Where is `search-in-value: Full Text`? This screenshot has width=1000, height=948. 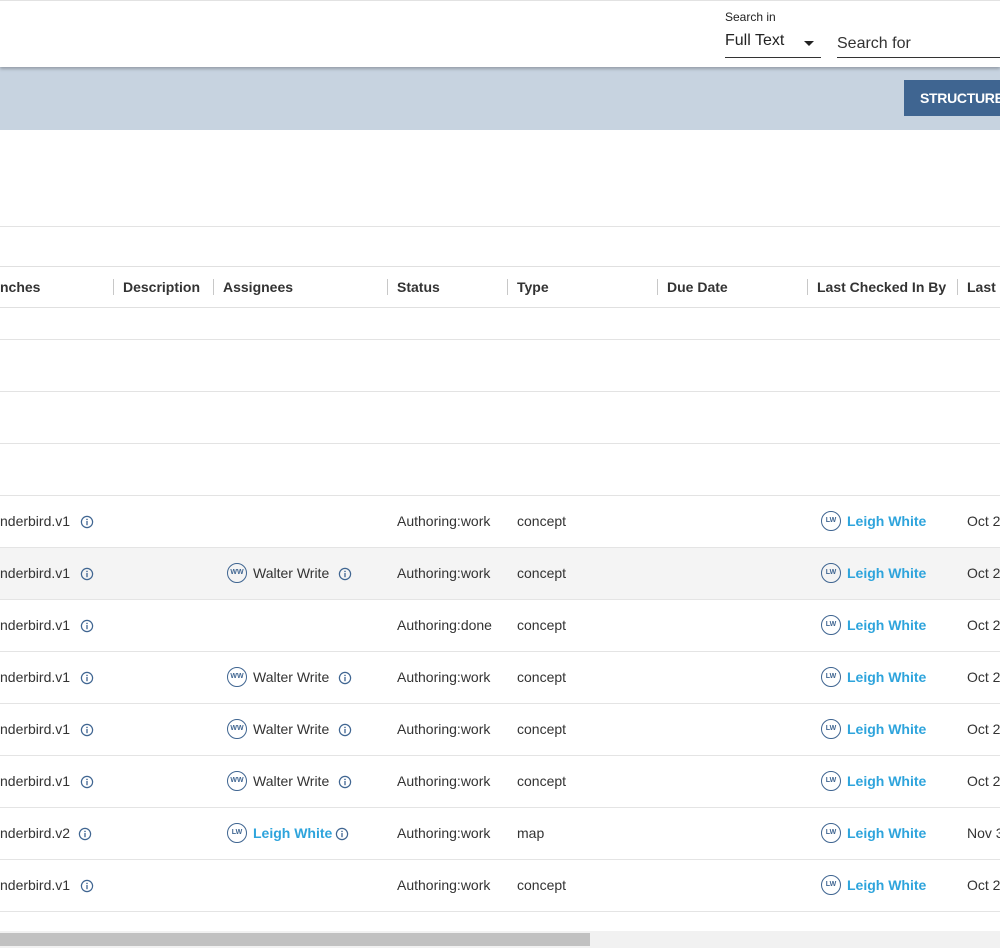 search-in-value: Full Text is located at coordinates (755, 40).